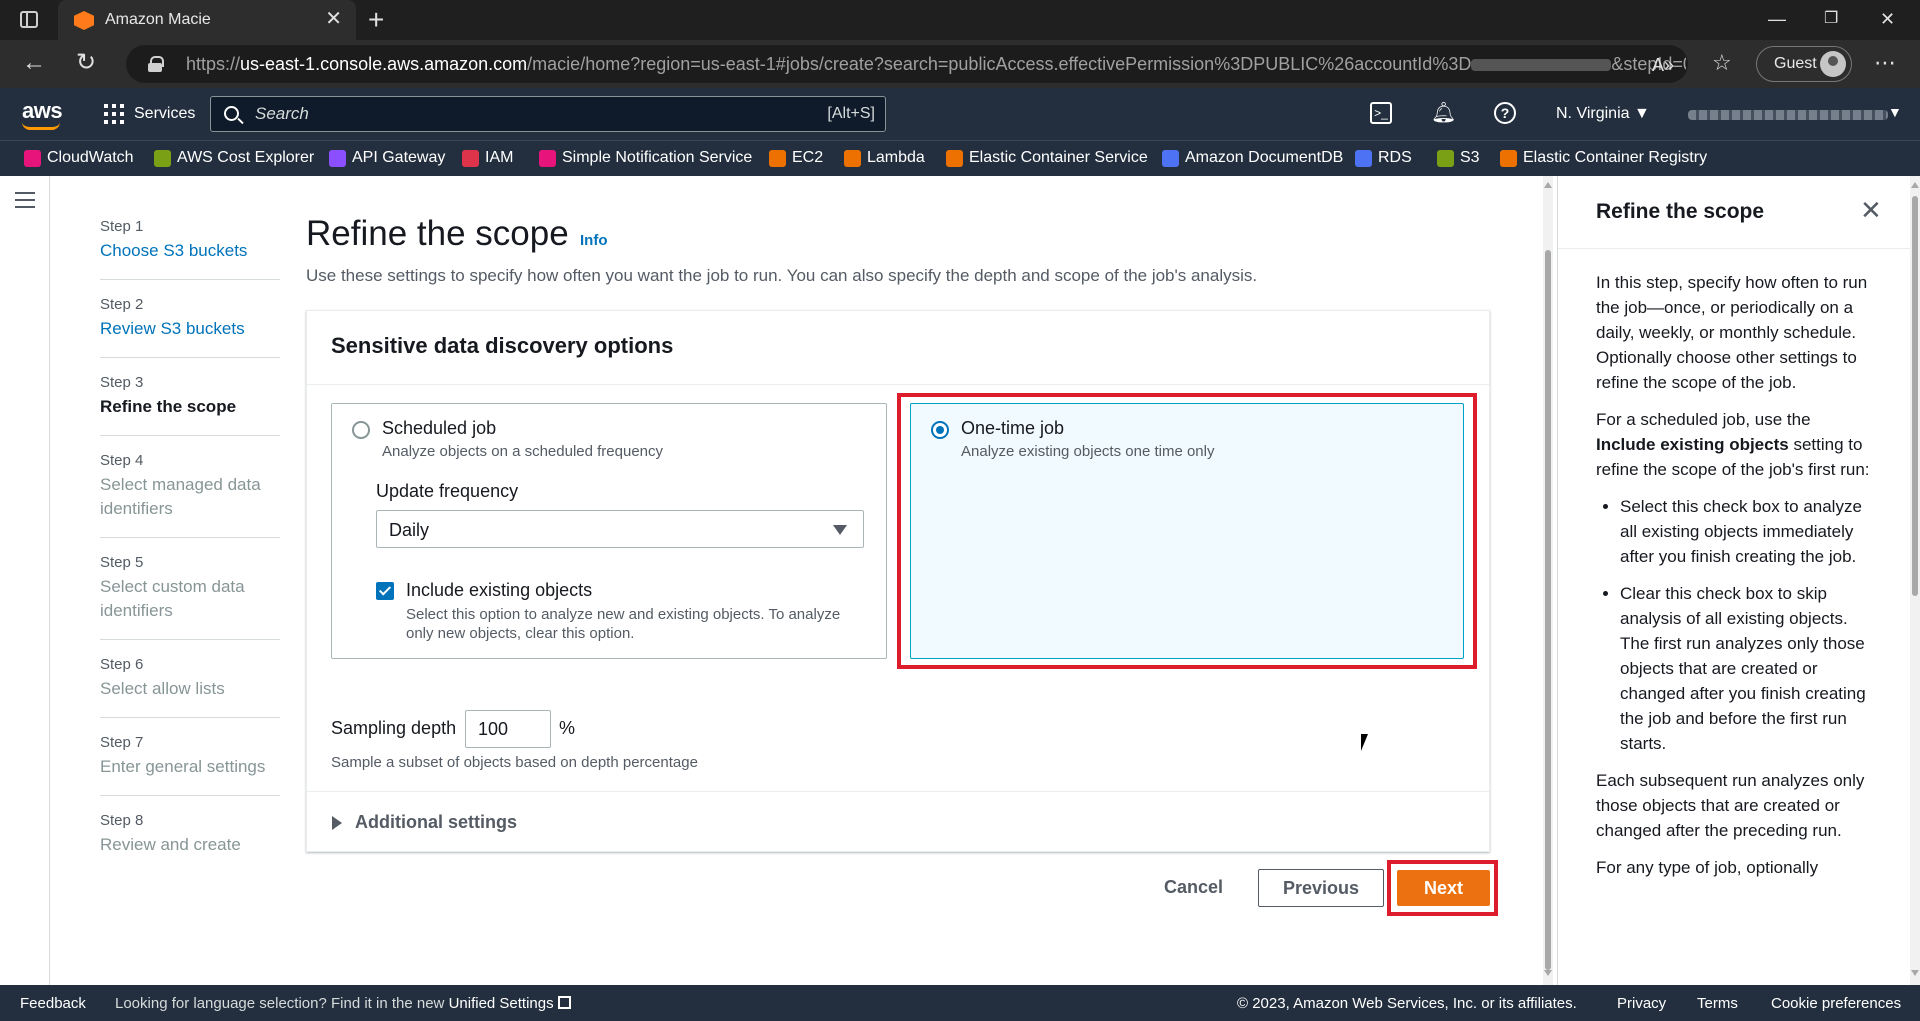 The height and width of the screenshot is (1021, 1920). What do you see at coordinates (168, 406) in the screenshot?
I see `step-current-refine-scope: Refine the scope` at bounding box center [168, 406].